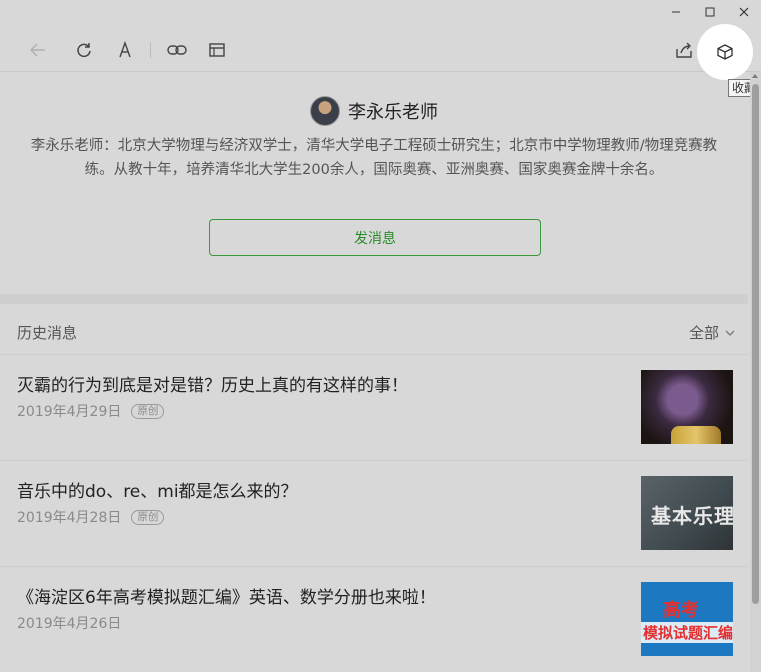 The width and height of the screenshot is (761, 672). I want to click on scrollbar-thumb, so click(755, 344).